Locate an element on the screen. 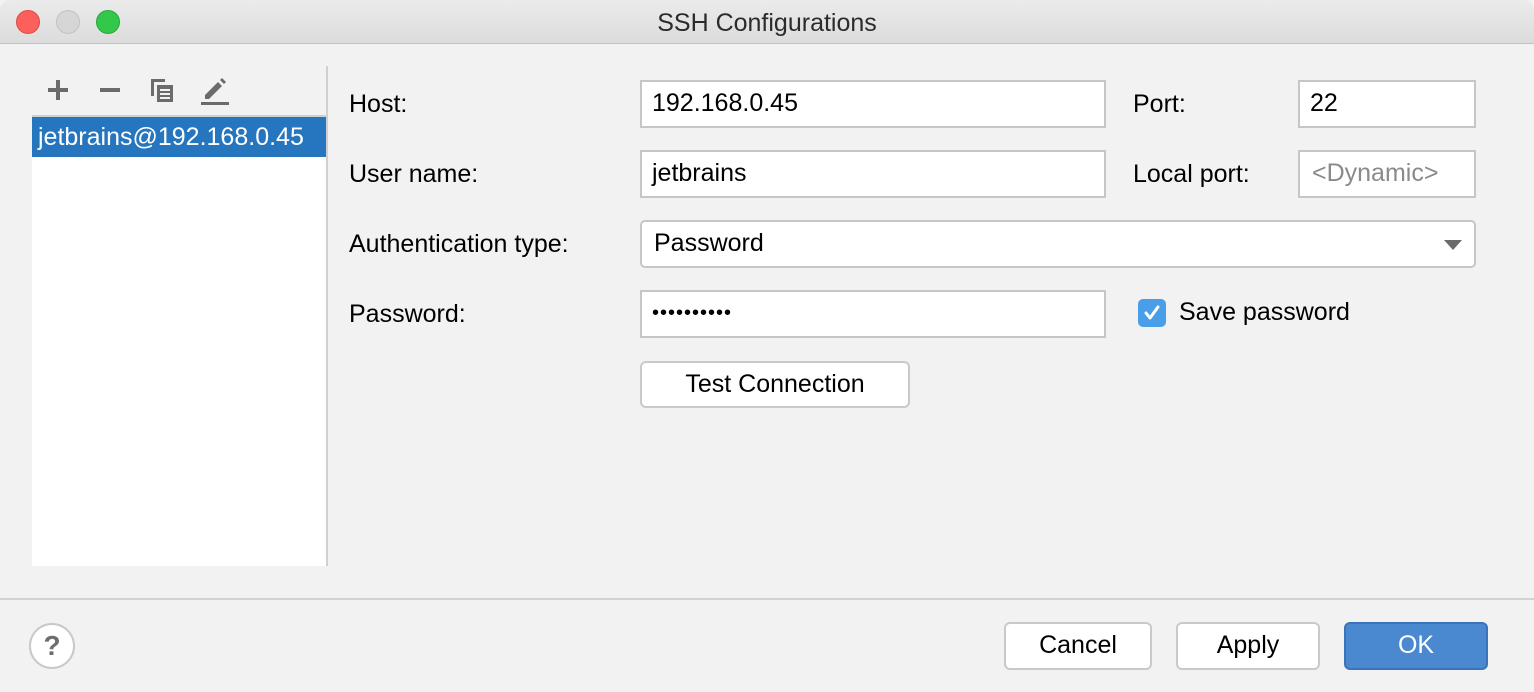 This screenshot has width=1534, height=692. port-input: 22 is located at coordinates (1387, 104).